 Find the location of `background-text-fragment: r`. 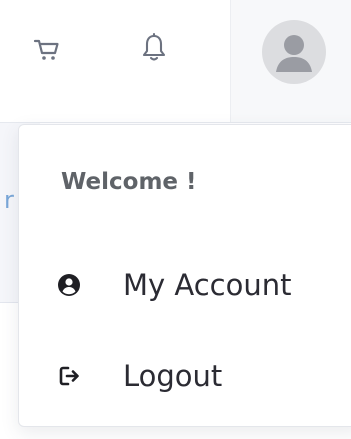

background-text-fragment: r is located at coordinates (9, 200).